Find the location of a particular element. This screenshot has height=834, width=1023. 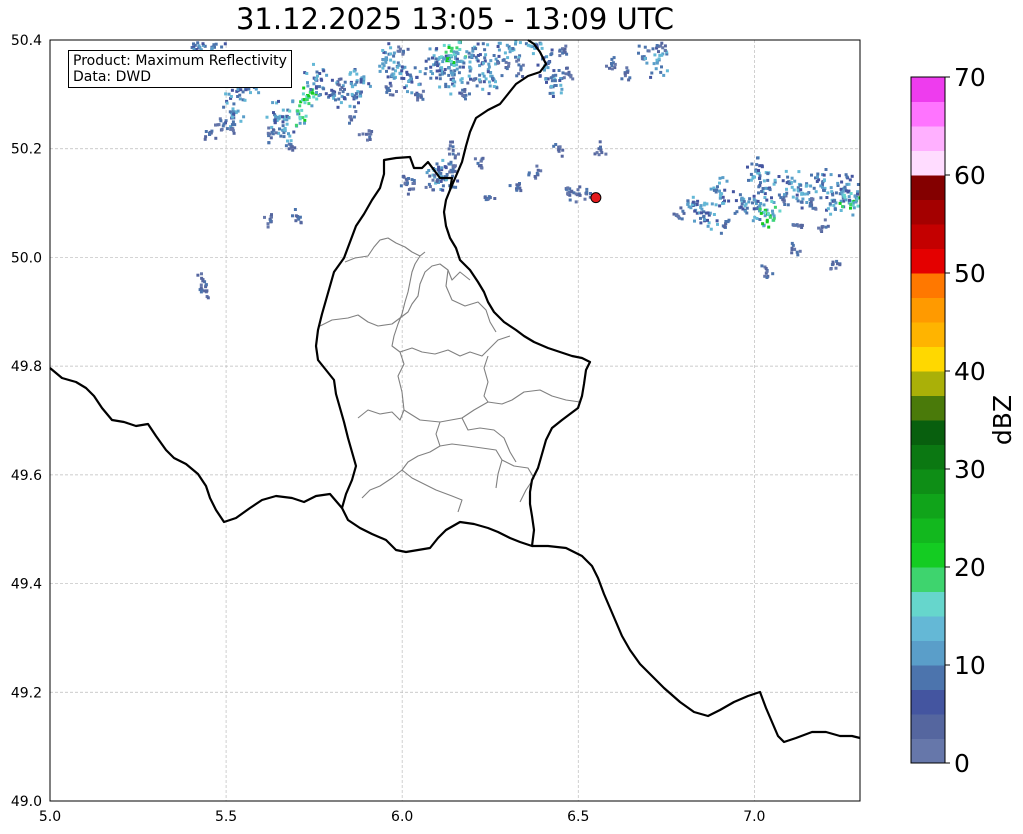

colorbar-tick-label: 70 is located at coordinates (970, 77).